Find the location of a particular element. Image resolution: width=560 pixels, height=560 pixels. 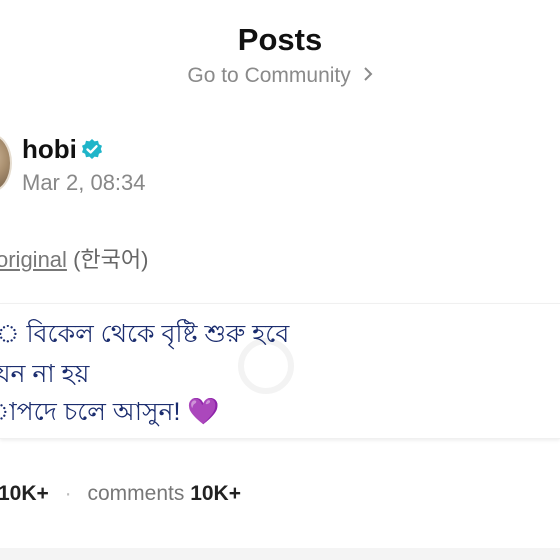

translation-toggle: original (한국어) is located at coordinates (74, 258).